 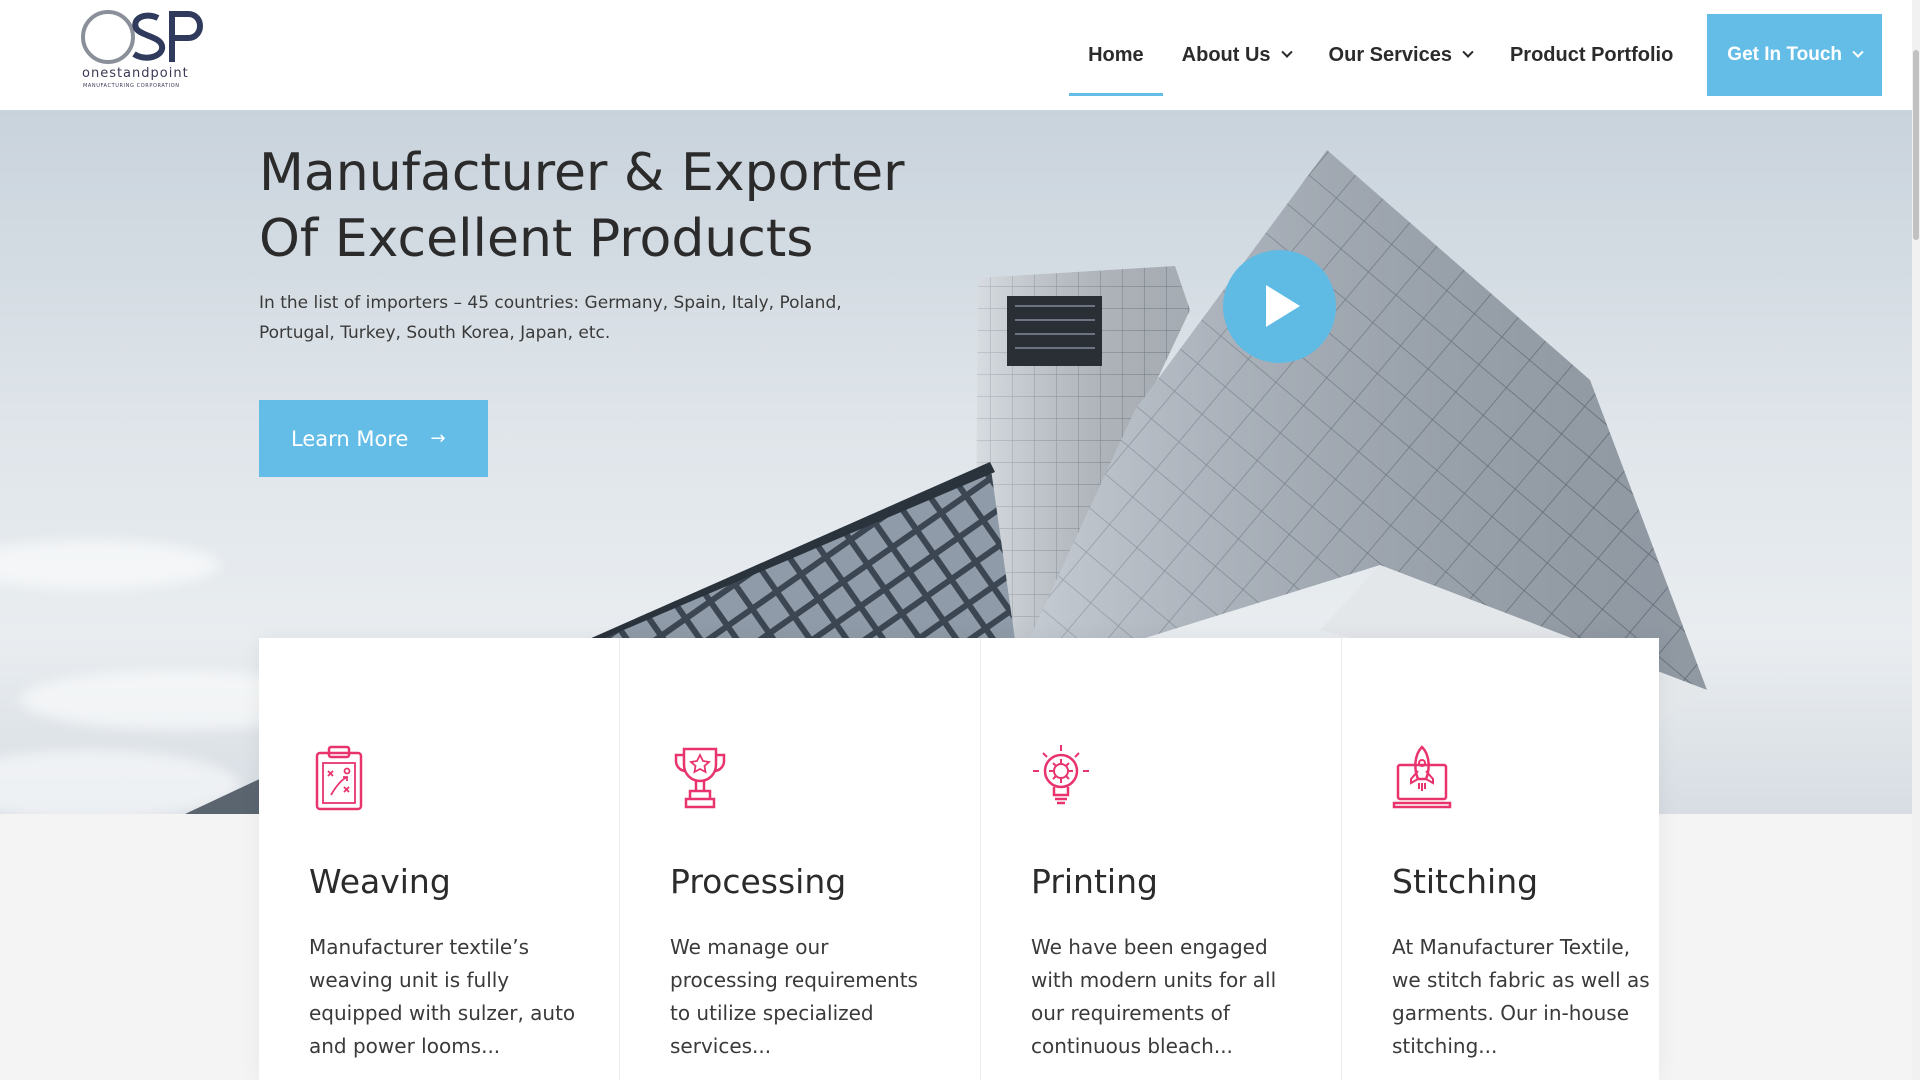 I want to click on learn-more-button: Learn More →, so click(x=373, y=438).